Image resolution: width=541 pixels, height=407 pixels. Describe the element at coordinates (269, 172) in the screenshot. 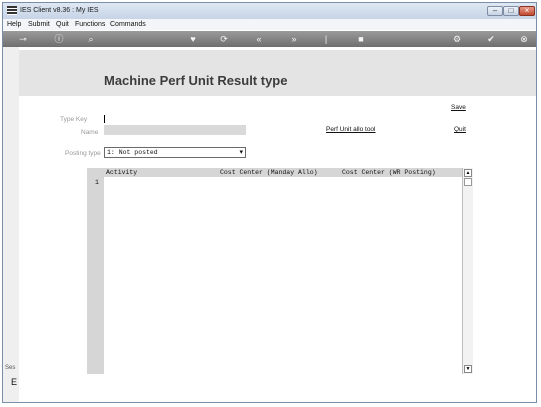

I see `column-header-cost-center-manday: Cost Center (Manday Allo)` at that location.